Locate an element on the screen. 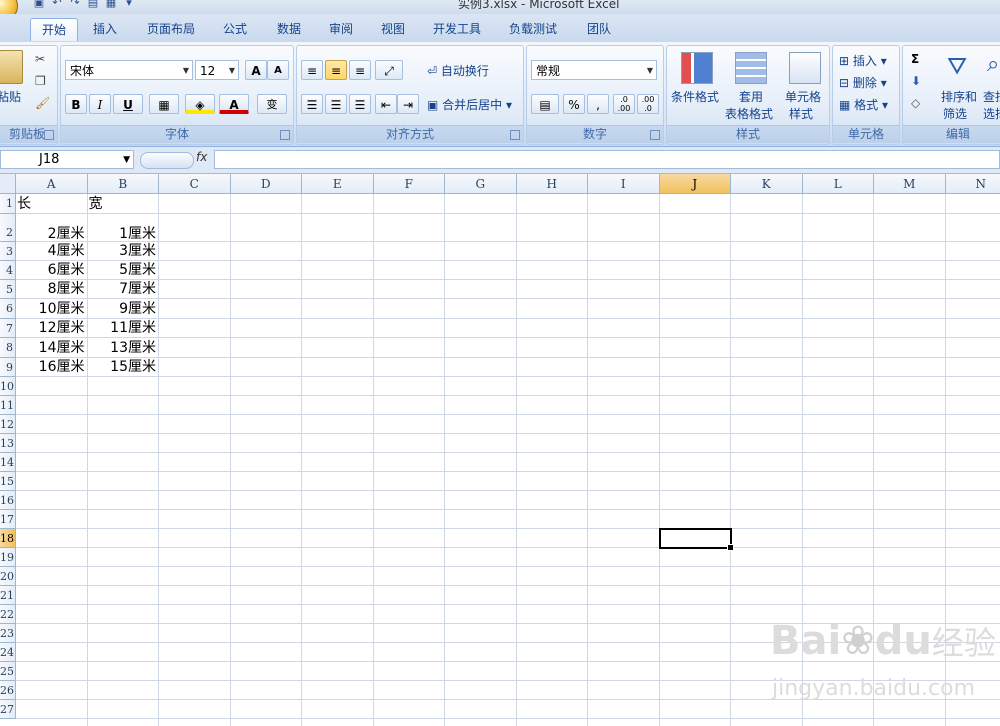 This screenshot has height=726, width=1000. font-name-combo: 宋体 ▼ is located at coordinates (129, 70).